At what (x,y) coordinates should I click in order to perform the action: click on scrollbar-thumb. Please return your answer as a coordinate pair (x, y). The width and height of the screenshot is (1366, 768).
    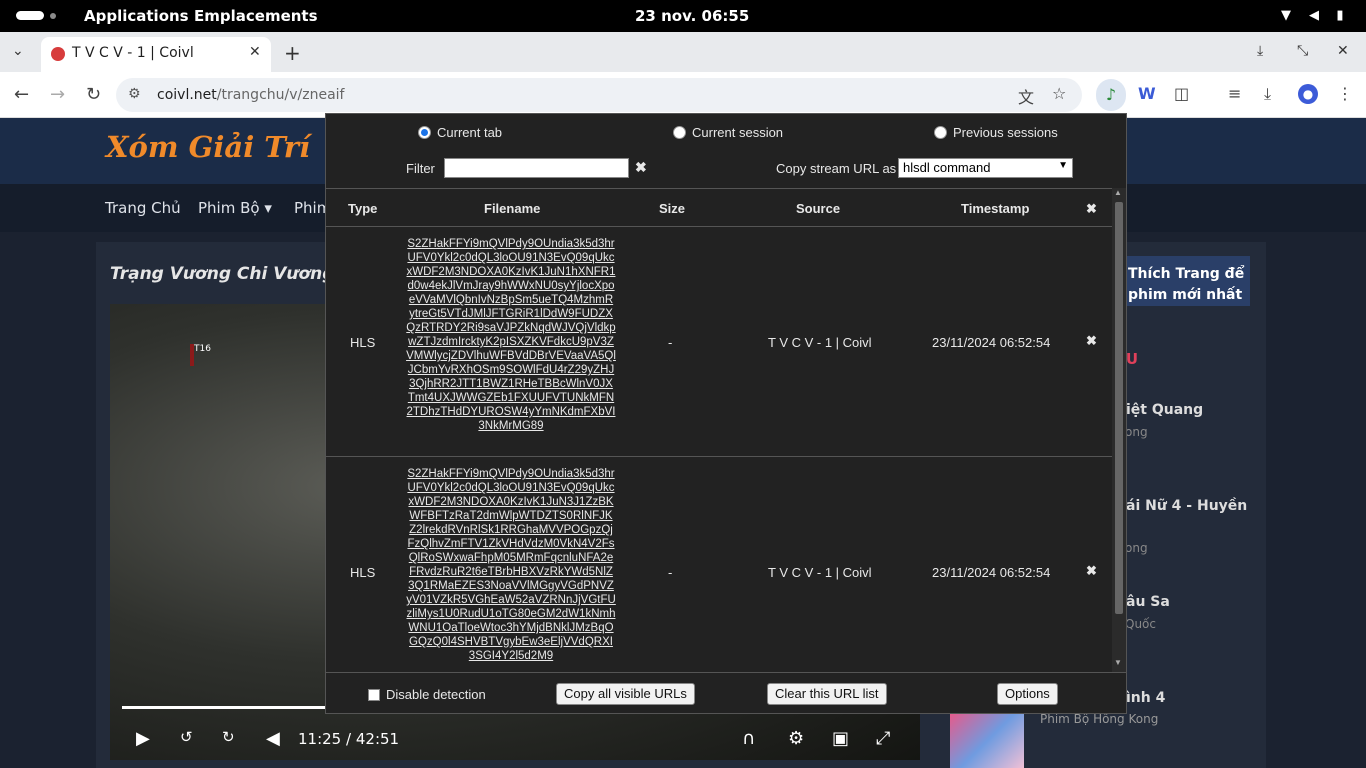
    Looking at the image, I should click on (1119, 408).